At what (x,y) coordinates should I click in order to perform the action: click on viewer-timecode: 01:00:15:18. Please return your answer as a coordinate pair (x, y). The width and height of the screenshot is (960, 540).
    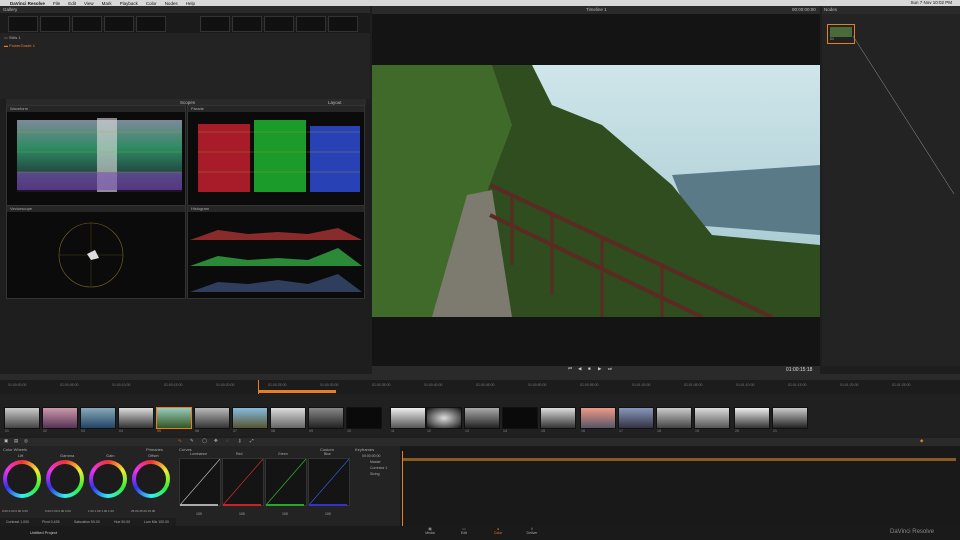
    Looking at the image, I should click on (799, 369).